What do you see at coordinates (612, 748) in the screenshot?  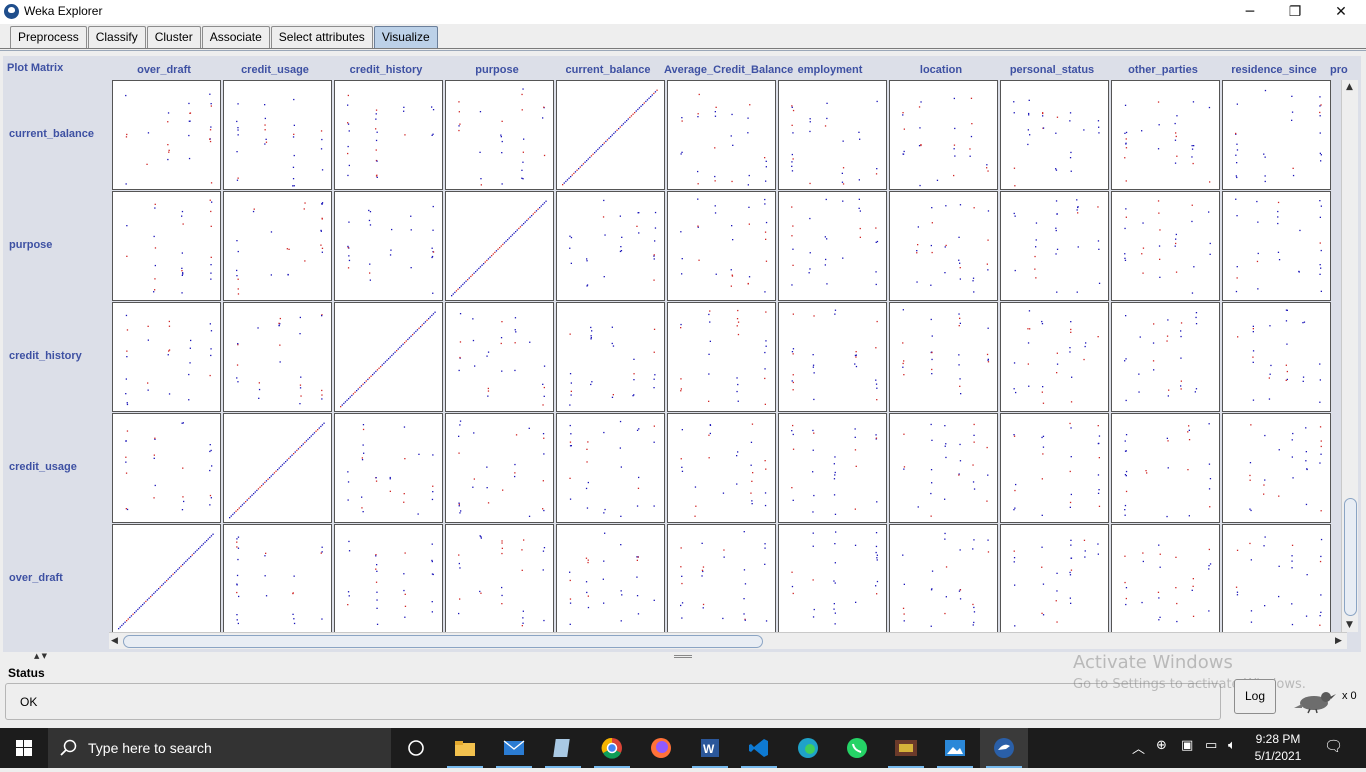 I see `taskbar-chrome-icon` at bounding box center [612, 748].